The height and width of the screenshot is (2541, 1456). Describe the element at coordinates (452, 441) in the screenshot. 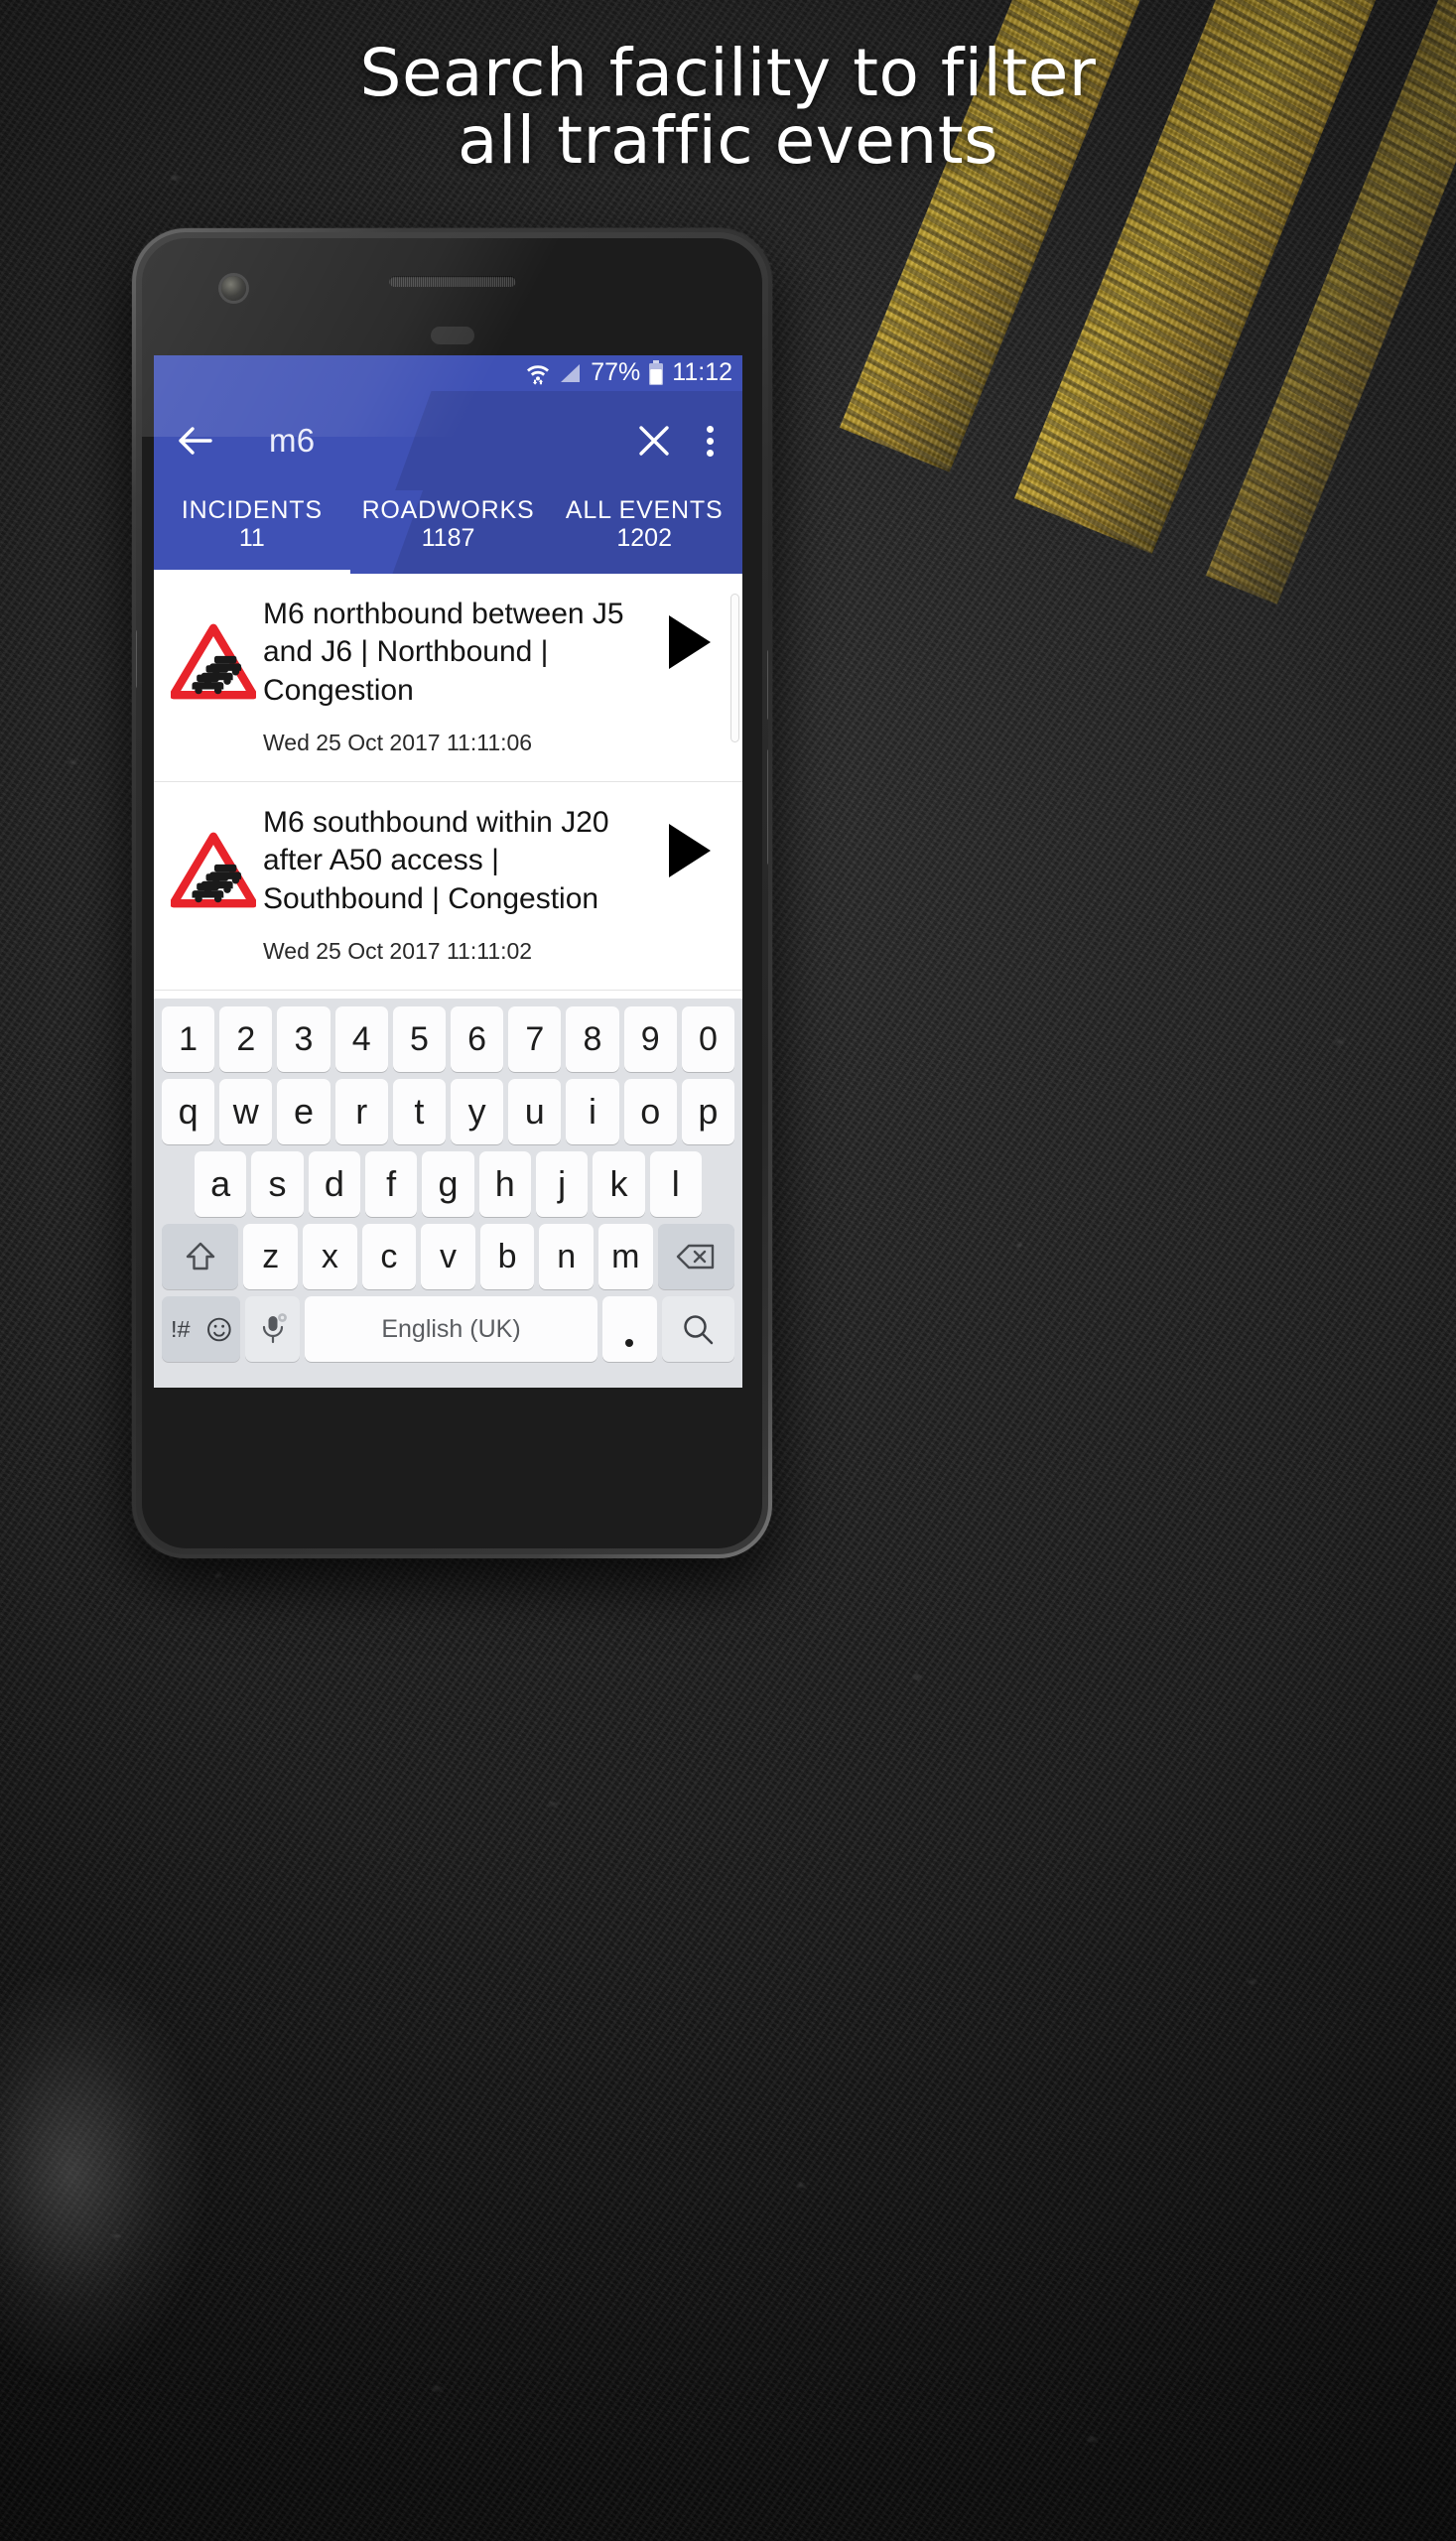

I see `search-input: m6` at that location.